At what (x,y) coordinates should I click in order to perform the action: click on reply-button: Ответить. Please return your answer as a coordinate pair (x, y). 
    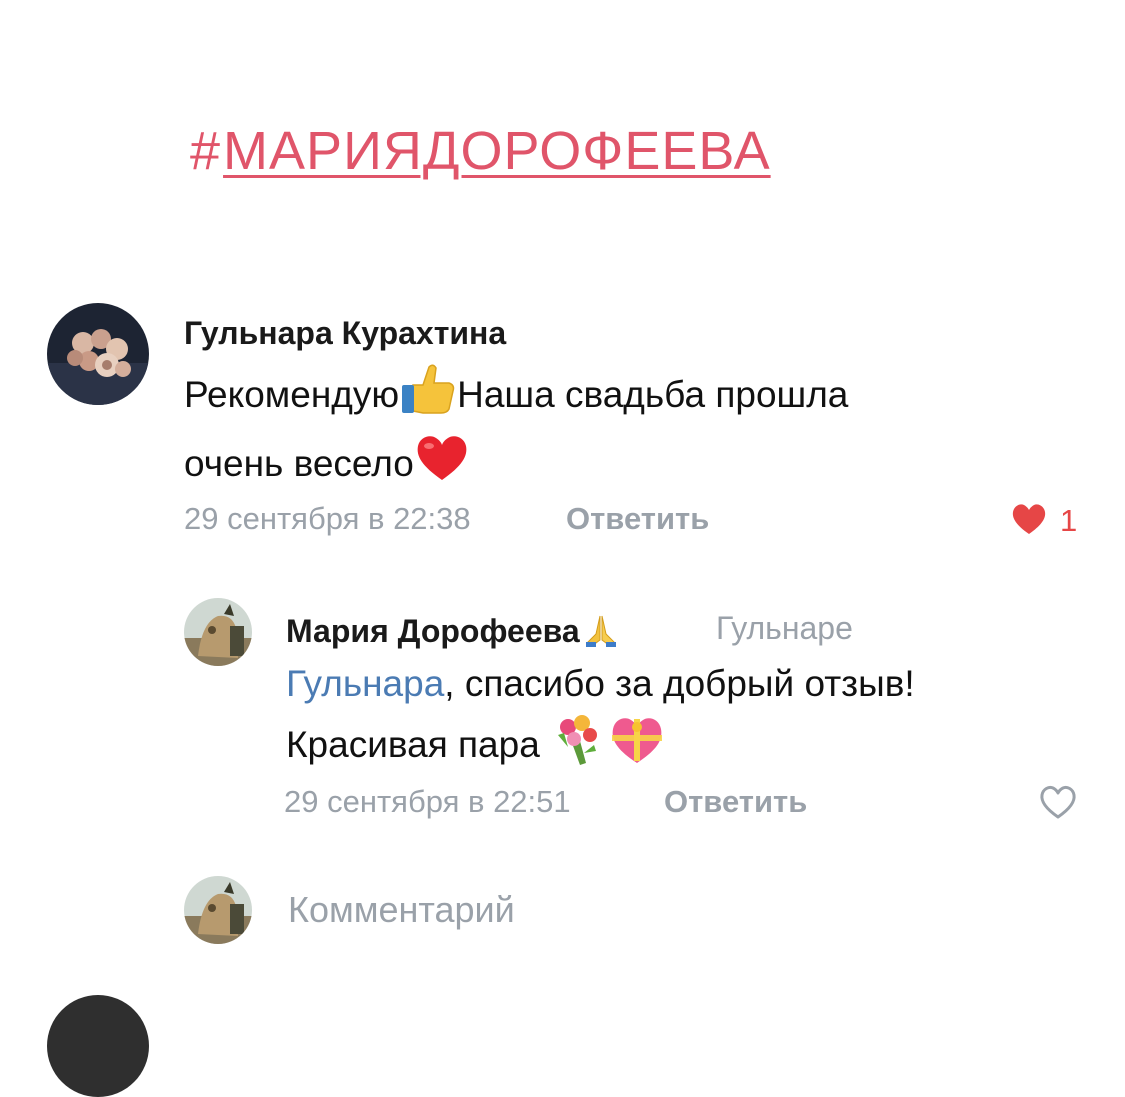
    Looking at the image, I should click on (637, 518).